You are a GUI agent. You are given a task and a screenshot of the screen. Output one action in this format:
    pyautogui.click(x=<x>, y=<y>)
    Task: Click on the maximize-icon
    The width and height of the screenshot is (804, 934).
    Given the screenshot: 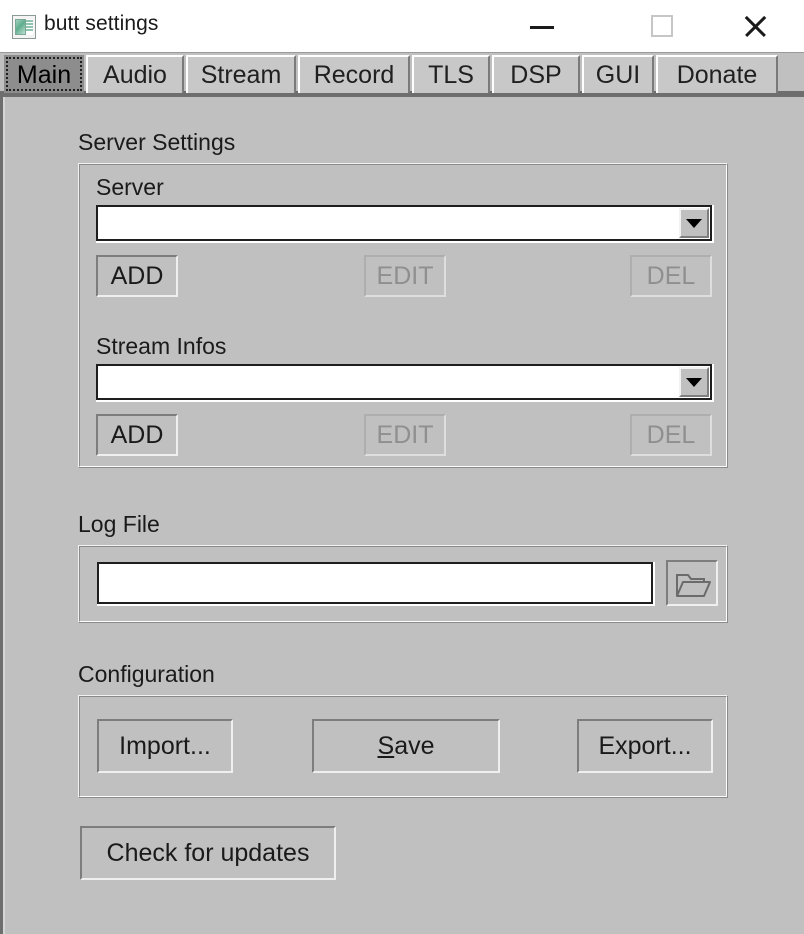 What is the action you would take?
    pyautogui.click(x=662, y=26)
    